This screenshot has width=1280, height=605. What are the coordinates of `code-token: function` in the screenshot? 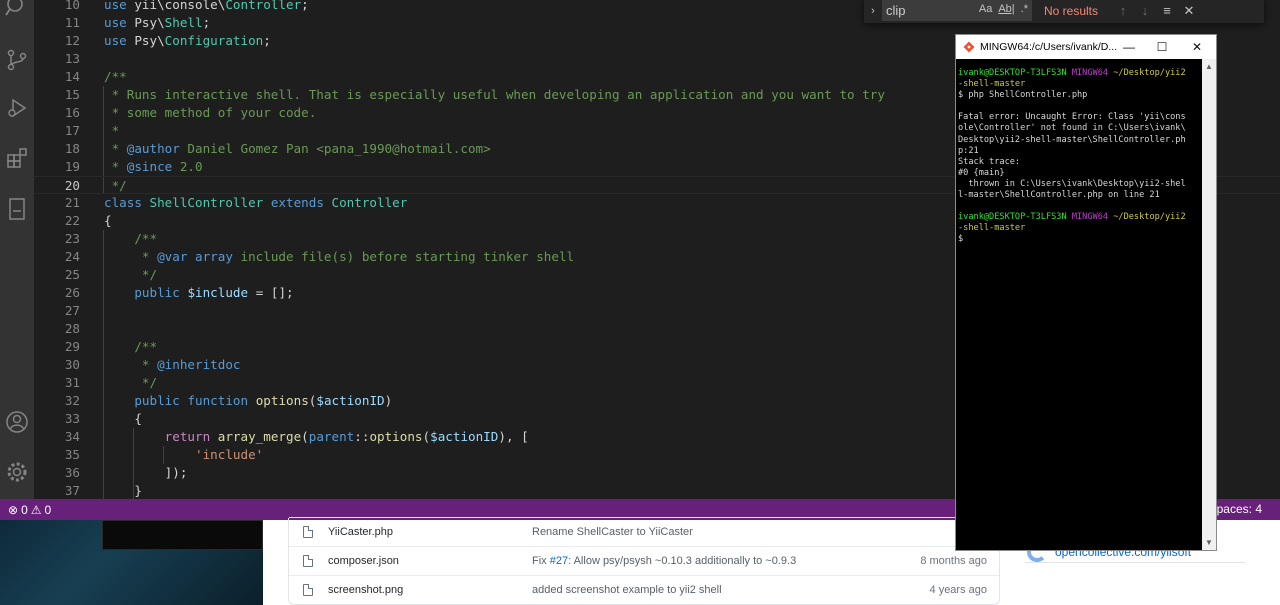 It's located at (218, 400).